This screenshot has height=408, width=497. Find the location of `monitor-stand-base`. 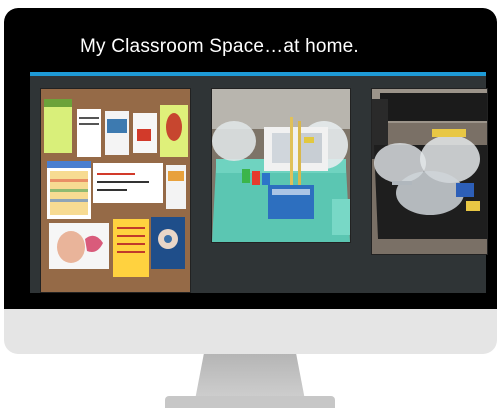

monitor-stand-base is located at coordinates (250, 402).